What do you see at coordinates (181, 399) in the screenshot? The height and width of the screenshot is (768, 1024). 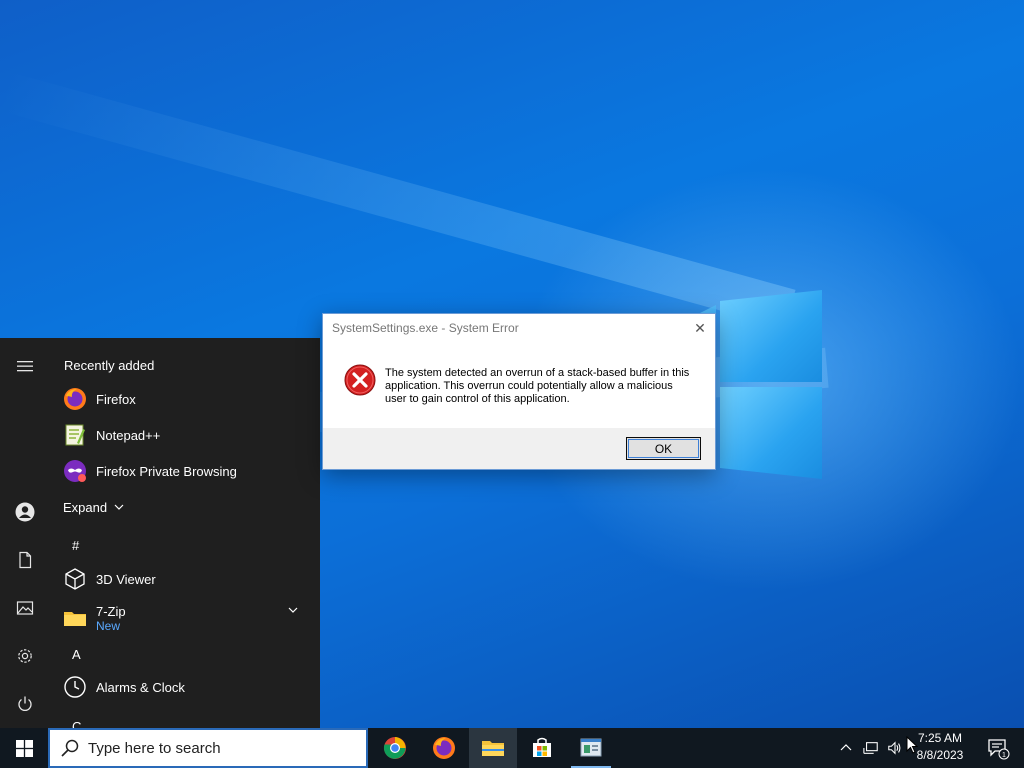 I see `app-item-firefox: Firefox` at bounding box center [181, 399].